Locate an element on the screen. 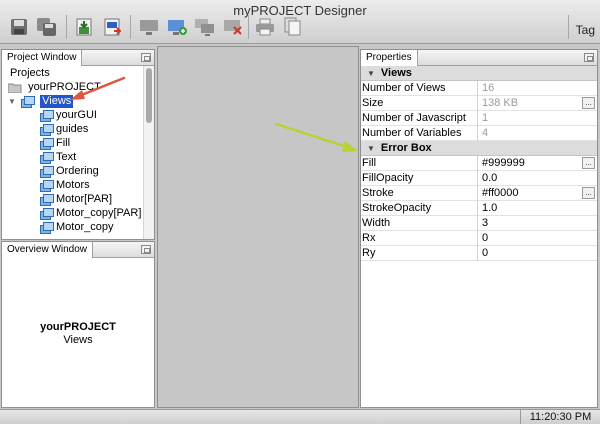  view-label: Motor_copy[PAR] is located at coordinates (99, 213).